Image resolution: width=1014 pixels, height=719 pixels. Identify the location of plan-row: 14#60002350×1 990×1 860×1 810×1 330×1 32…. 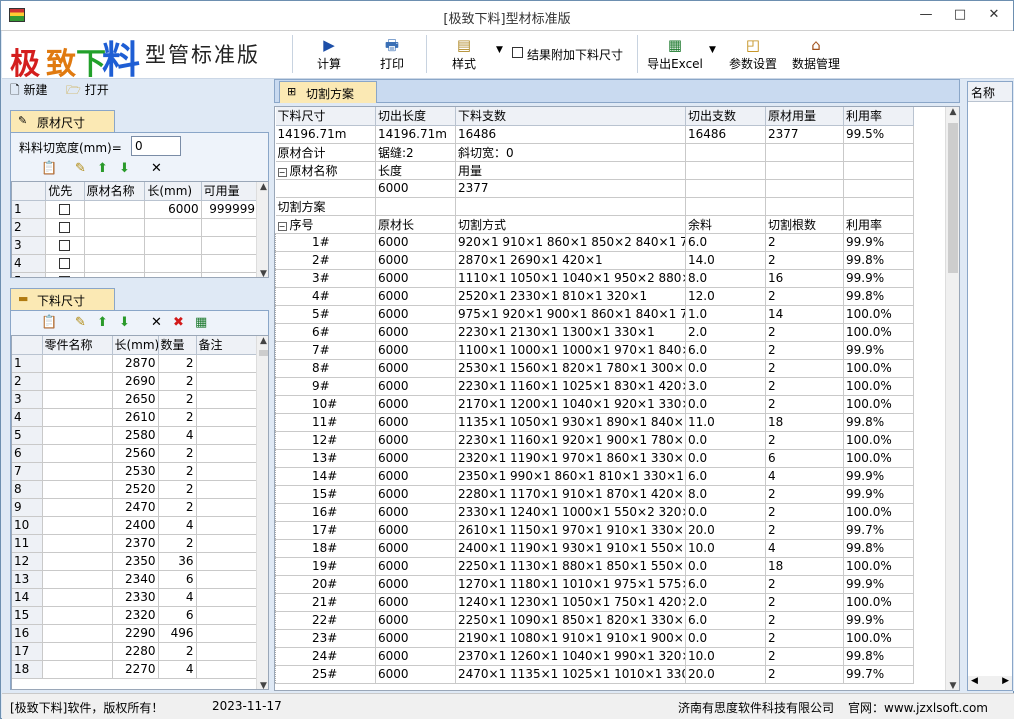
(594, 476).